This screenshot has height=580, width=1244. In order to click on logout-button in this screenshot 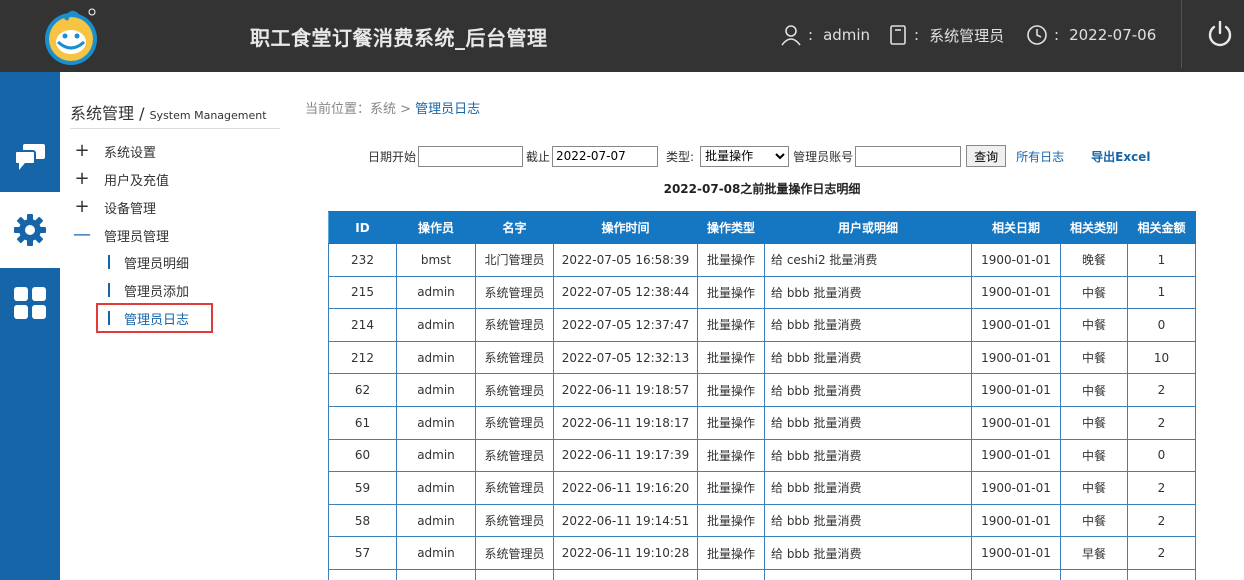, I will do `click(1220, 34)`.